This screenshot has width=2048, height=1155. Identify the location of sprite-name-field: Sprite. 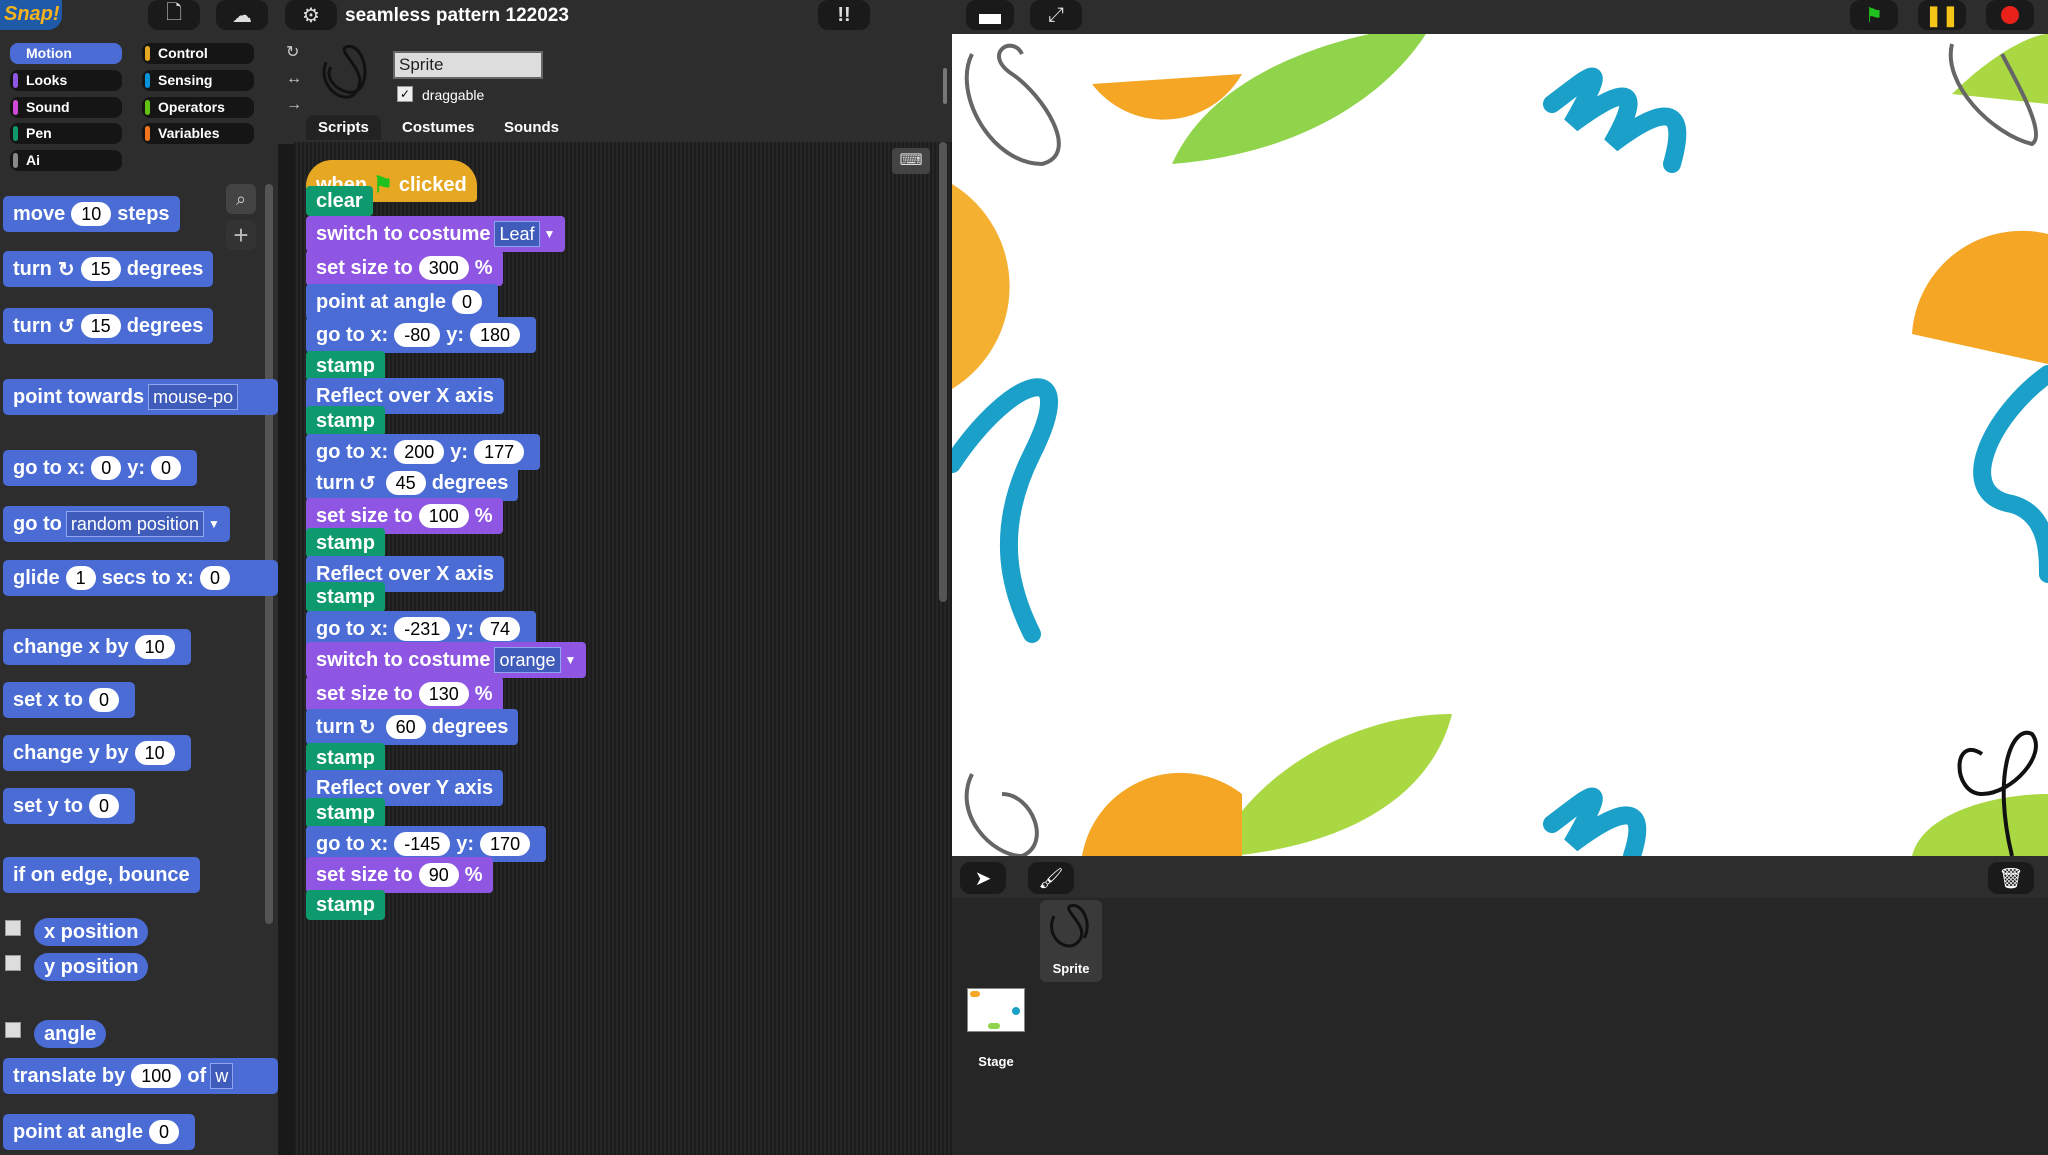
(468, 65).